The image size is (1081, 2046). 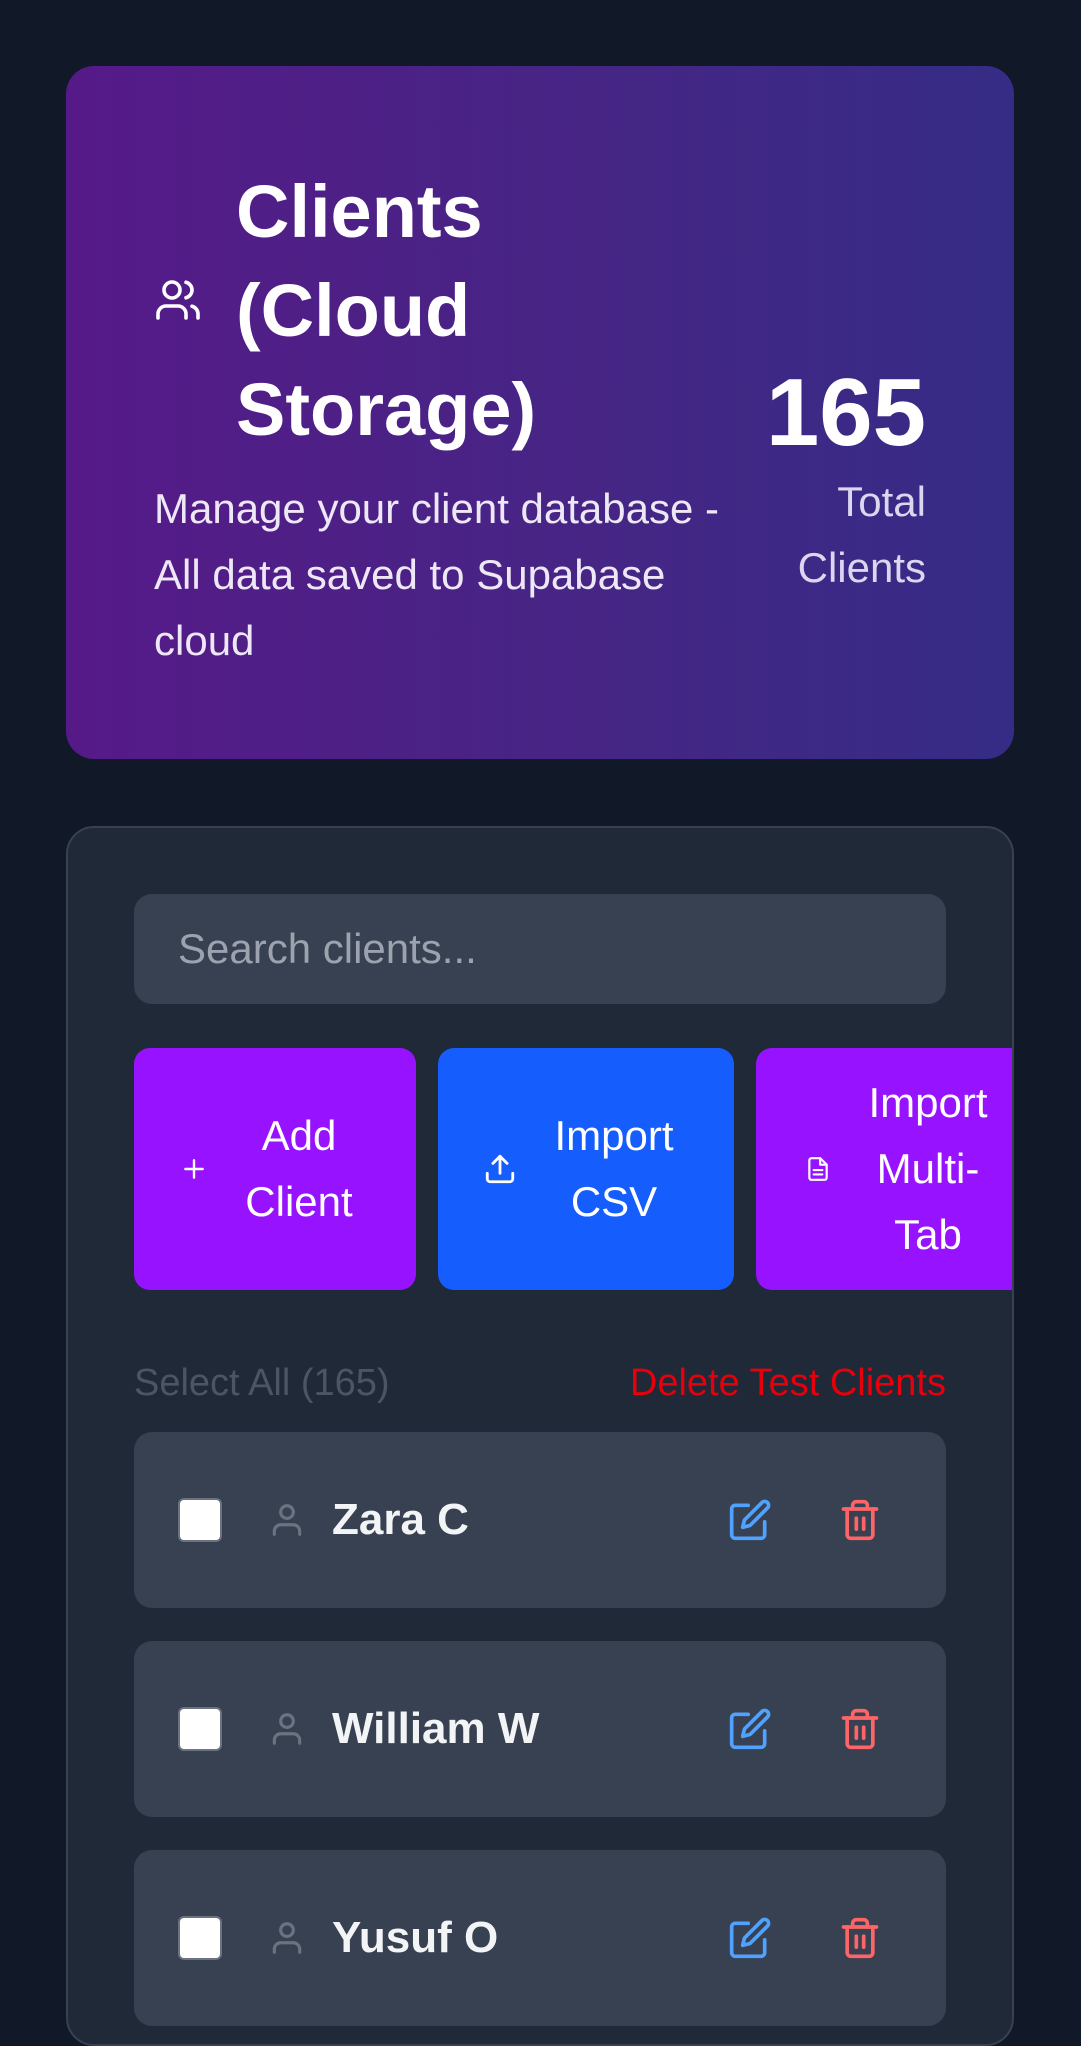 I want to click on import-csv-label: Import CSV, so click(x=614, y=1168).